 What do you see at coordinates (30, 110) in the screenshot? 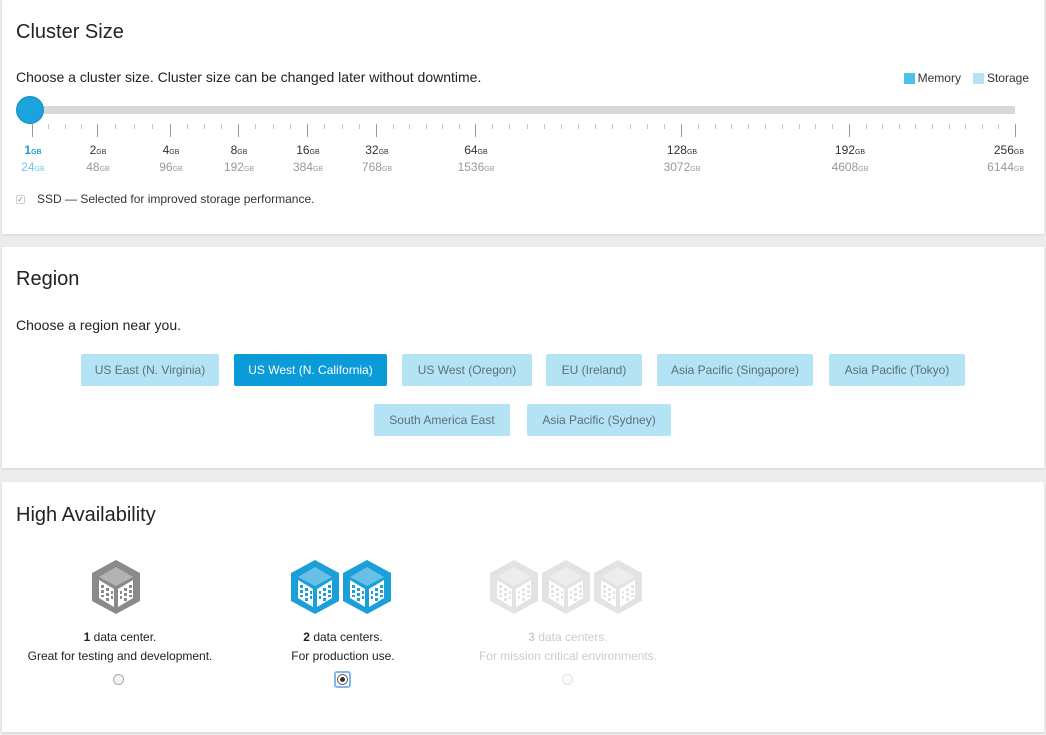
I see `cluster-size-slider-thumb` at bounding box center [30, 110].